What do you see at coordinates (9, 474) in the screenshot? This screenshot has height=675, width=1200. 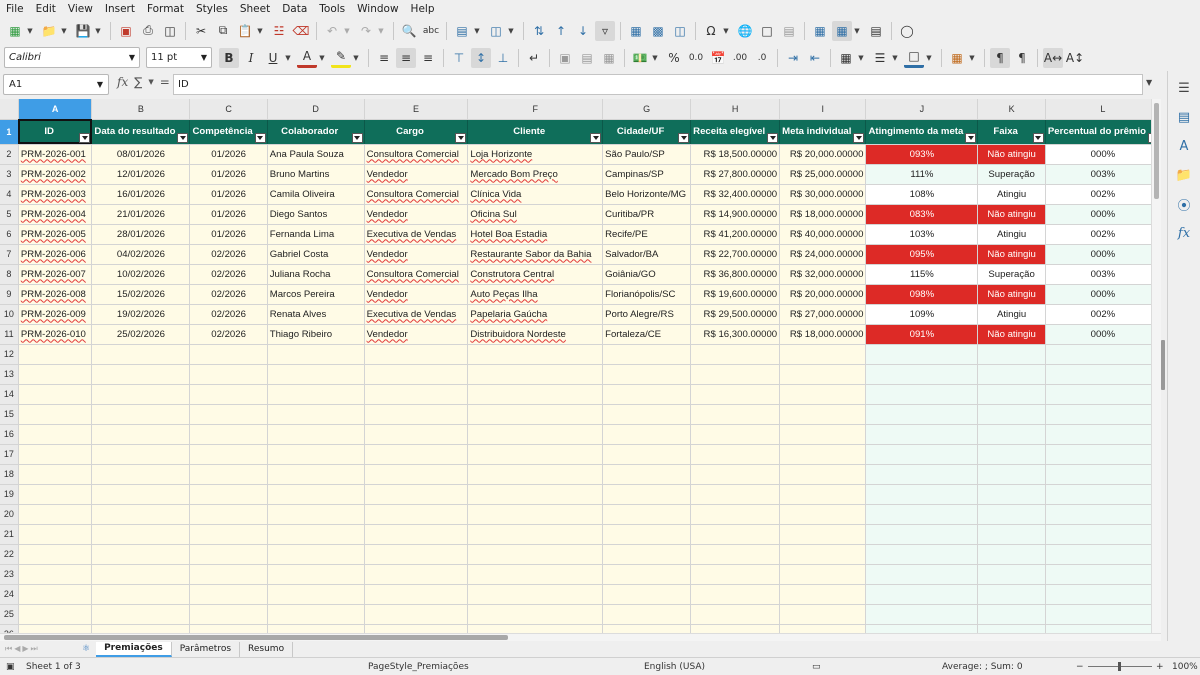 I see `row-header: 18` at bounding box center [9, 474].